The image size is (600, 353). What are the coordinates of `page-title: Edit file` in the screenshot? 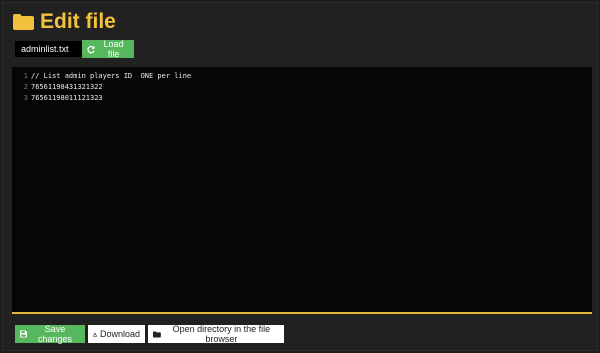 It's located at (78, 21).